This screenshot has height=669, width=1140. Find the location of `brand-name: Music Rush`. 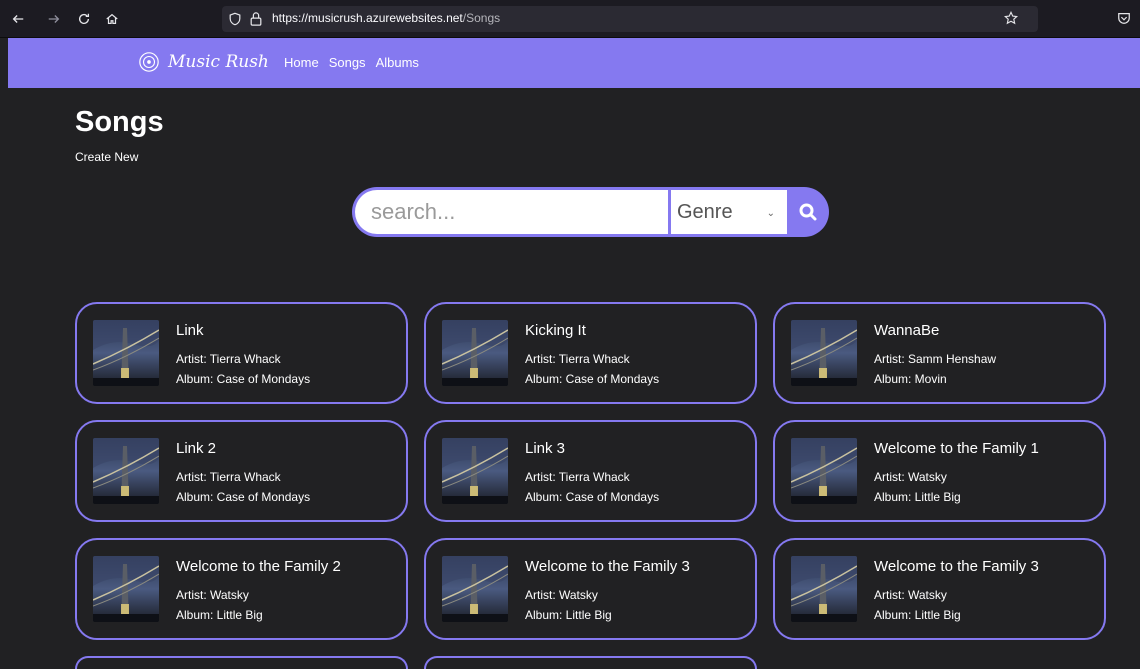

brand-name: Music Rush is located at coordinates (218, 62).